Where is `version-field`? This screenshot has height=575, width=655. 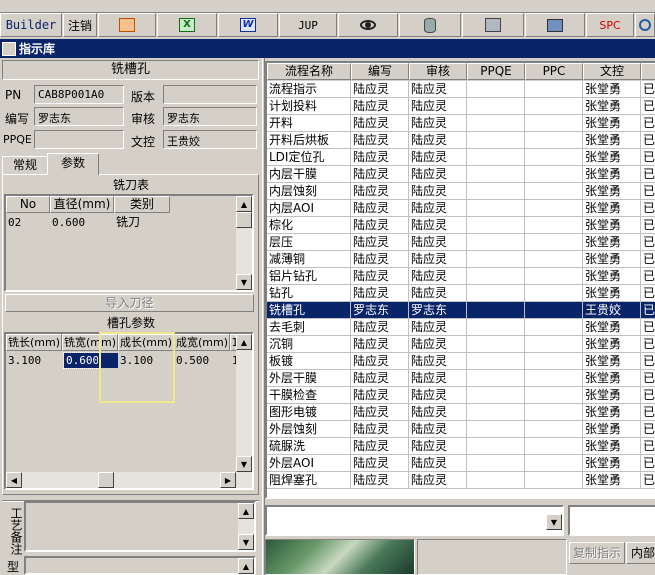
version-field is located at coordinates (210, 94).